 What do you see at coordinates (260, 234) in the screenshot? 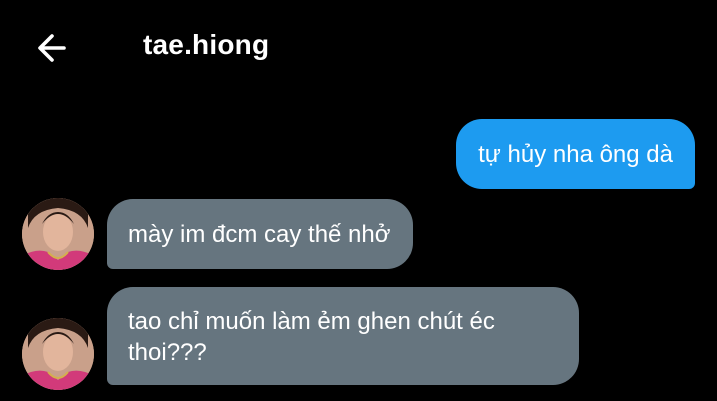
I see `incoming-message: mày im đcm cay thế nhở` at bounding box center [260, 234].